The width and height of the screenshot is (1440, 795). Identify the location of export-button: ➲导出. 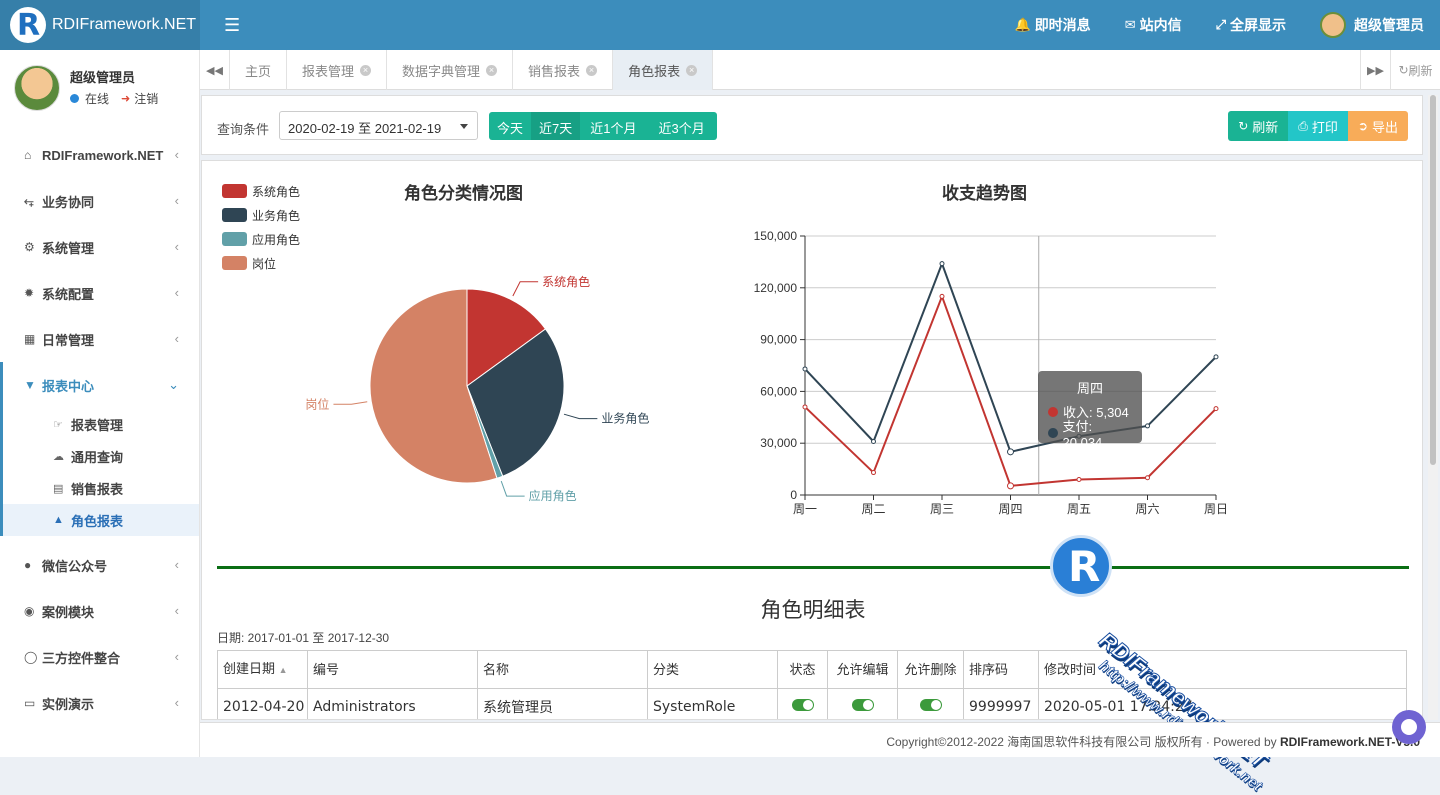
(1378, 126).